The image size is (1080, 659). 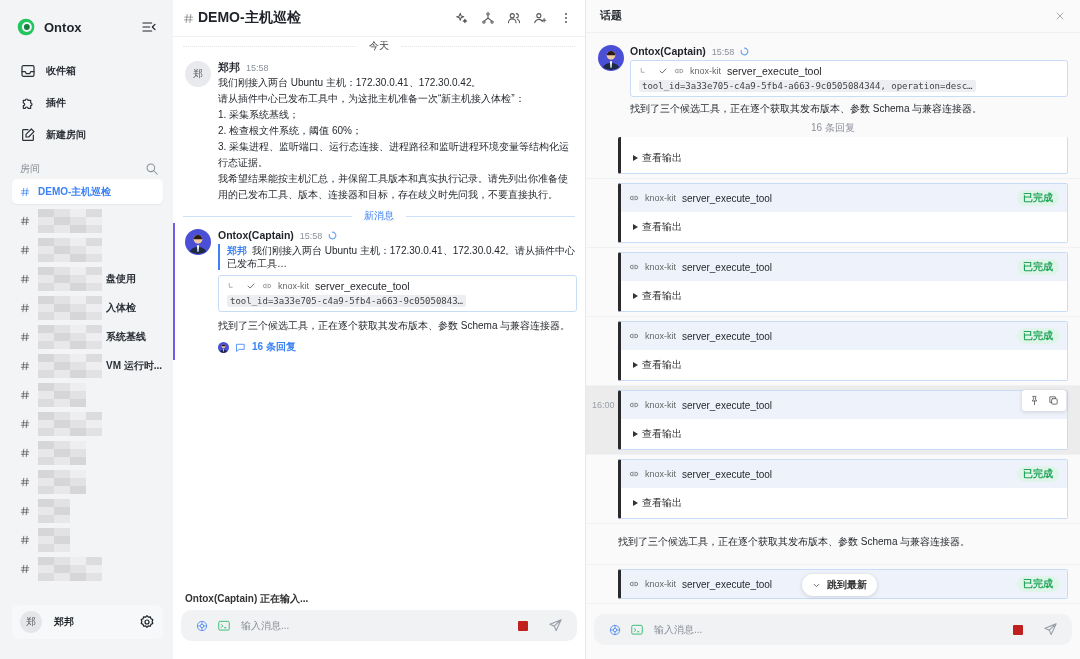 I want to click on nav-item: 新建房间, so click(x=87, y=135).